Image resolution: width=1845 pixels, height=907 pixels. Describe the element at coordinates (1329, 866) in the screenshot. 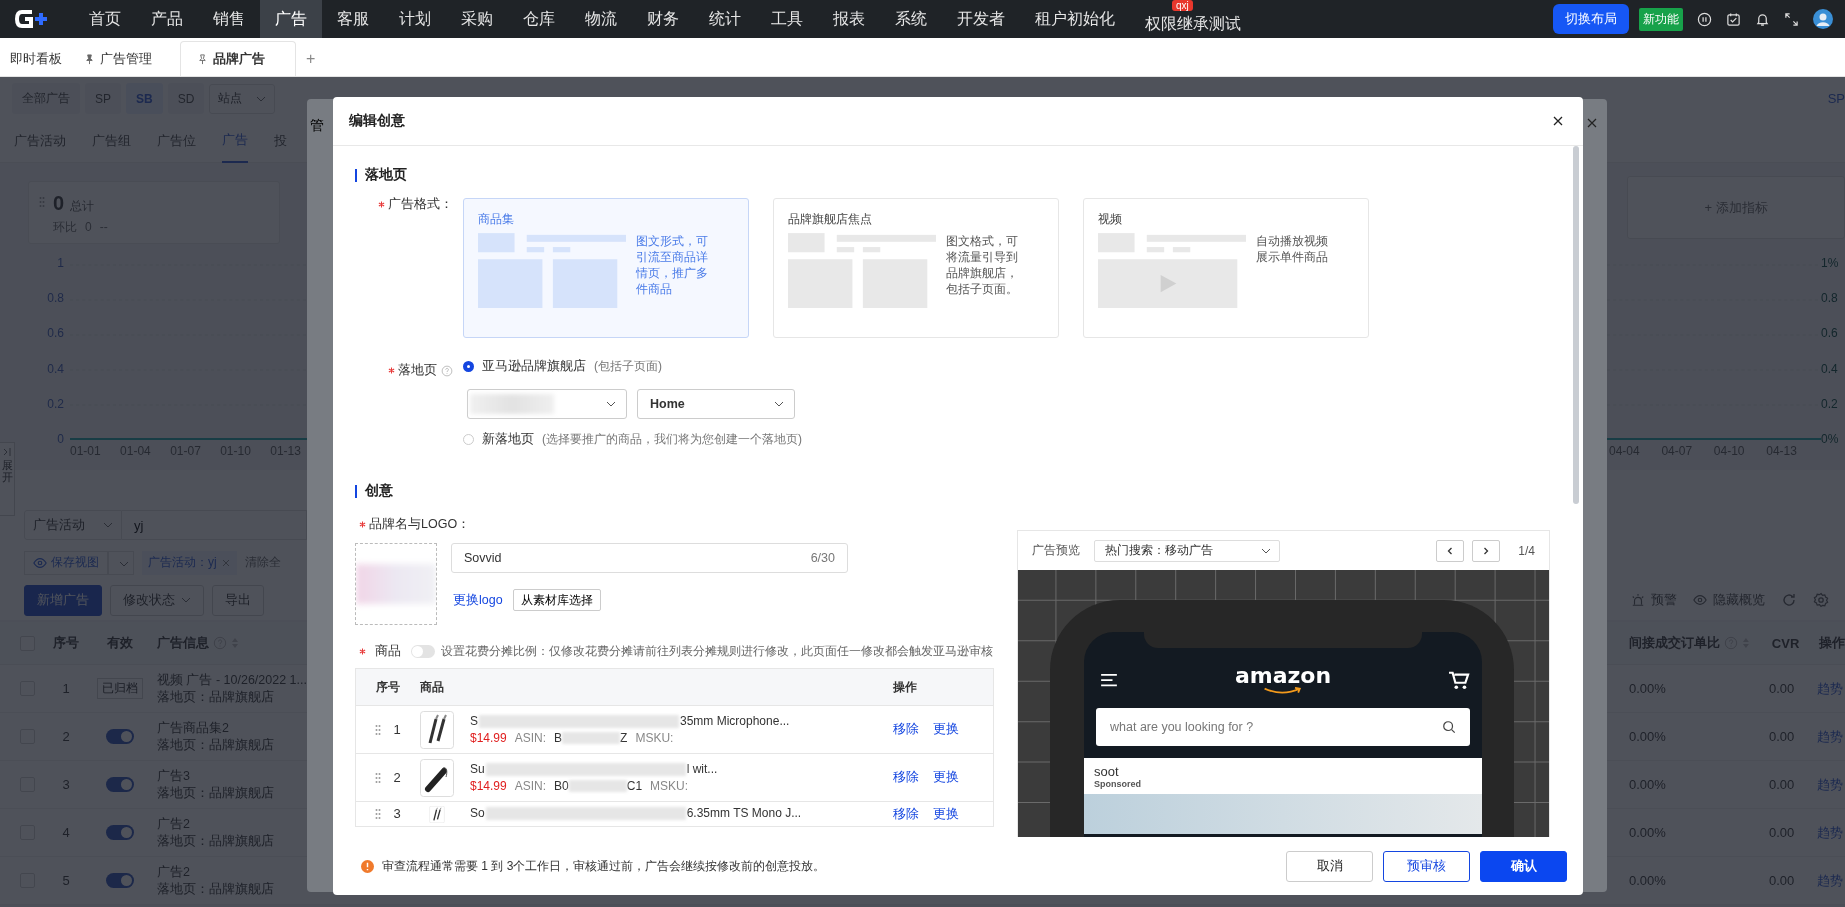

I see `cancel-button: 取消` at that location.